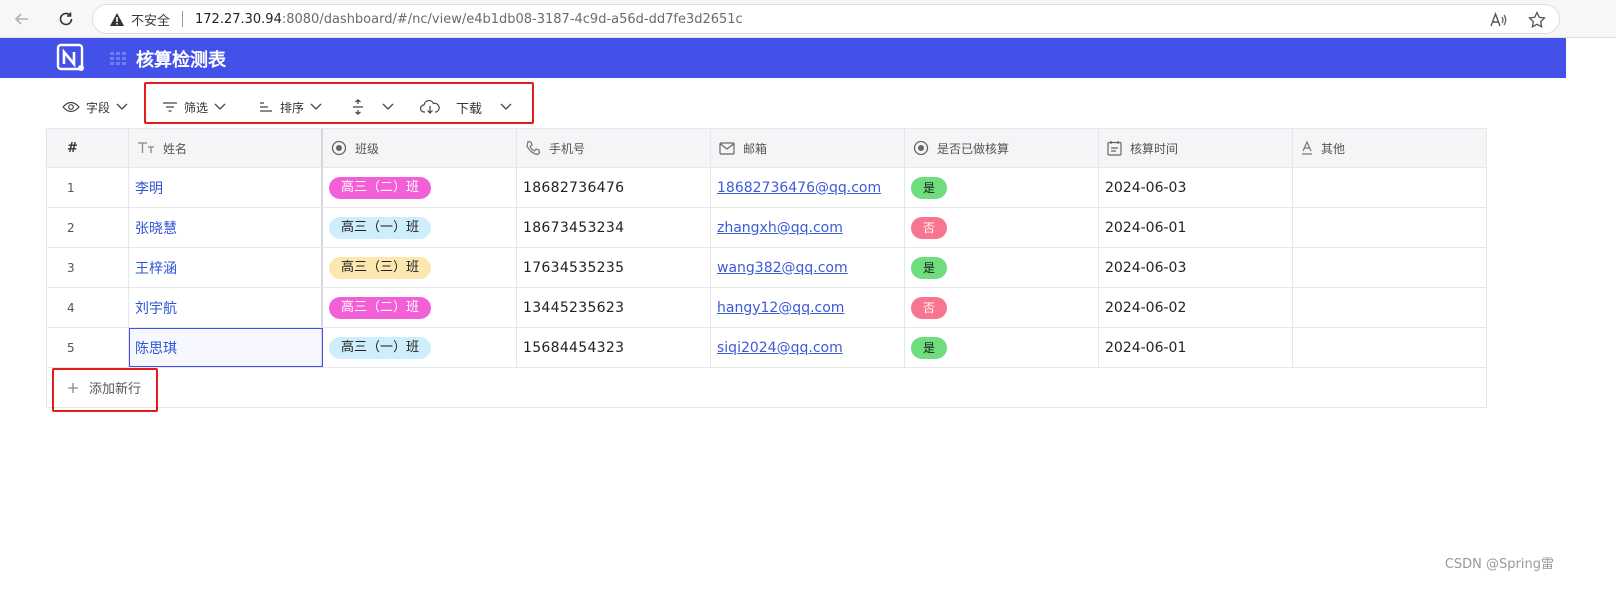 This screenshot has width=1616, height=598. I want to click on nocodb-logo-icon, so click(71, 58).